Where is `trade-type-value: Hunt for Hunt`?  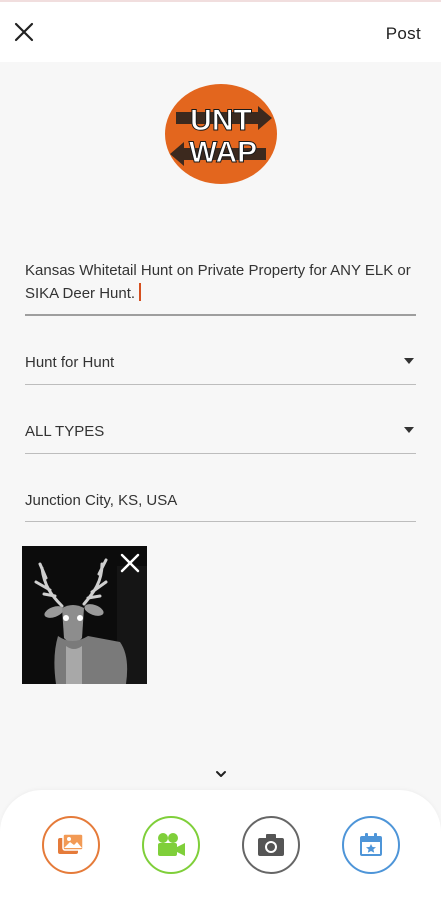 trade-type-value: Hunt for Hunt is located at coordinates (70, 362).